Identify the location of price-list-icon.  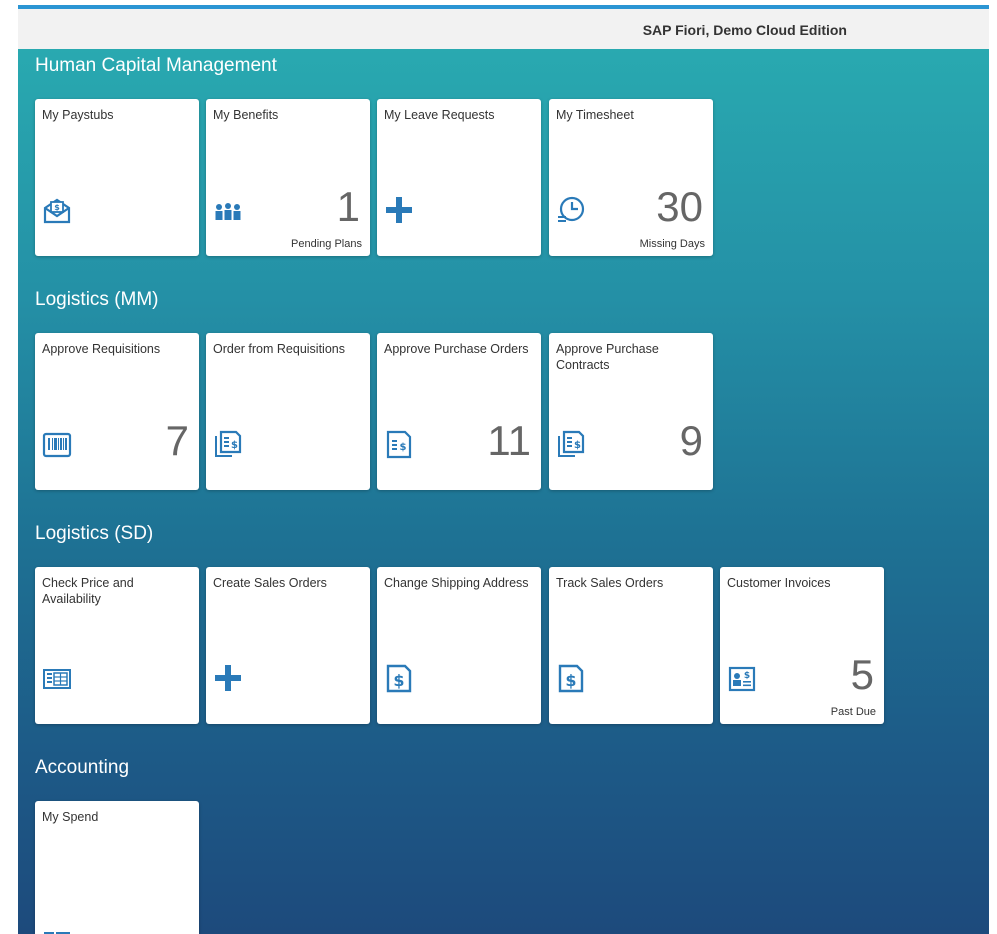
(57, 679).